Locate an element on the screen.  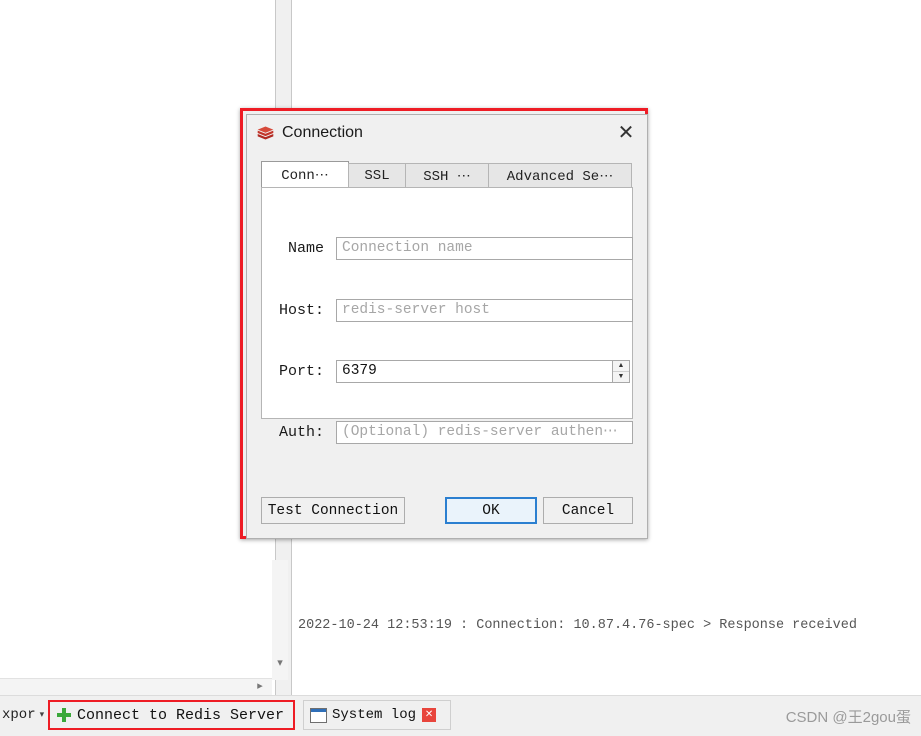
window-icon is located at coordinates (318, 715).